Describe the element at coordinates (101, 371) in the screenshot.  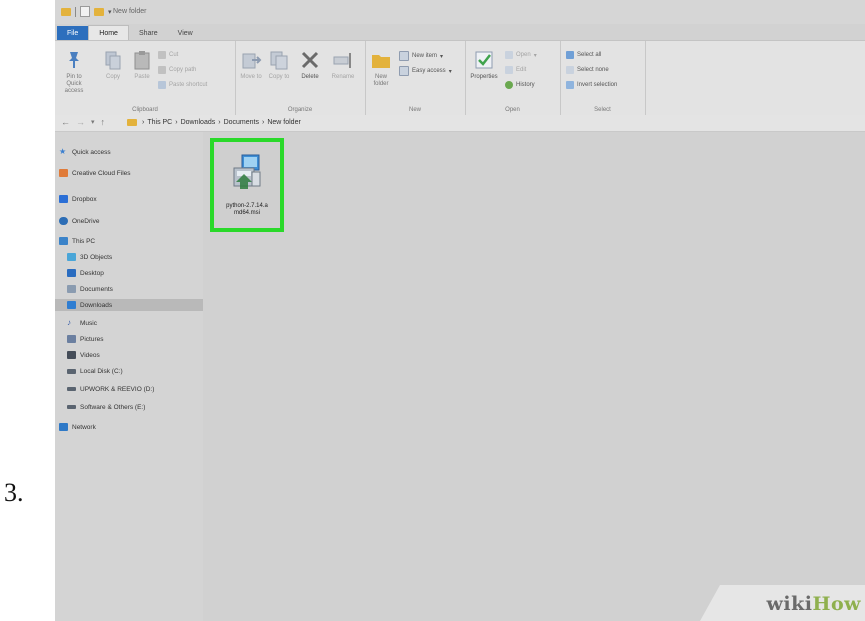
I see `sidebar-item-label: Local Disk (C:)` at that location.